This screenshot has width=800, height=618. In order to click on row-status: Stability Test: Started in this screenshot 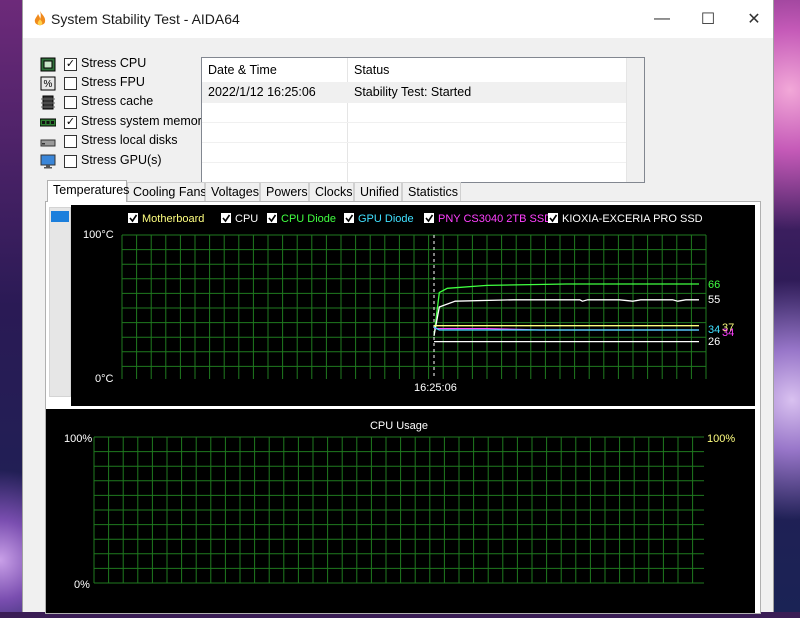, I will do `click(413, 92)`.